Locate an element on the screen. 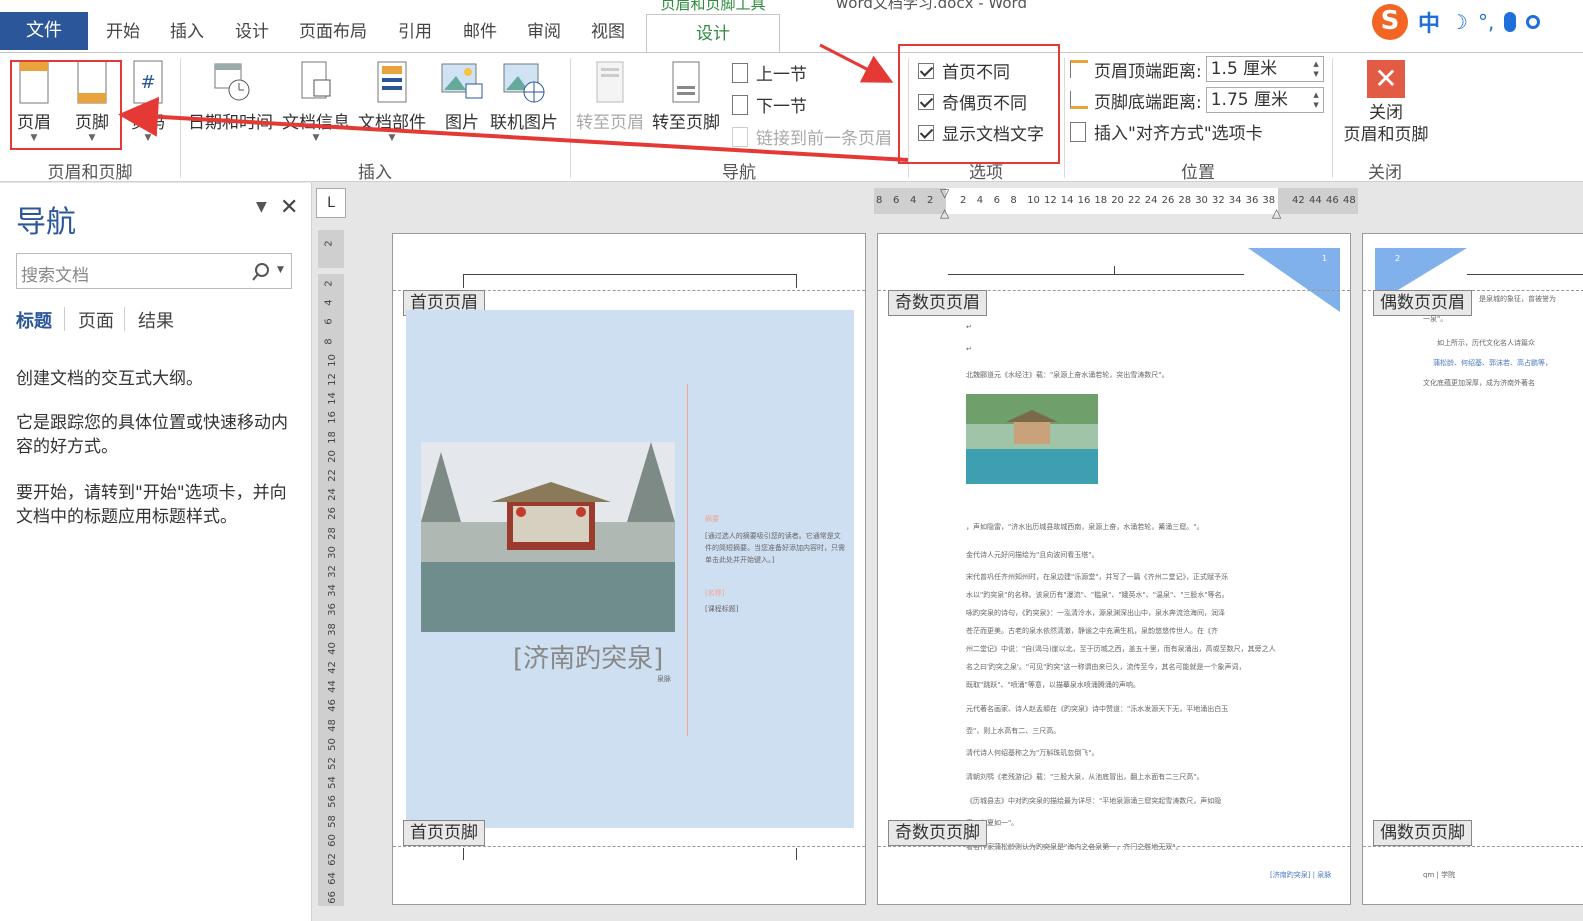 The image size is (1583, 921). pavilion-photo is located at coordinates (548, 537).